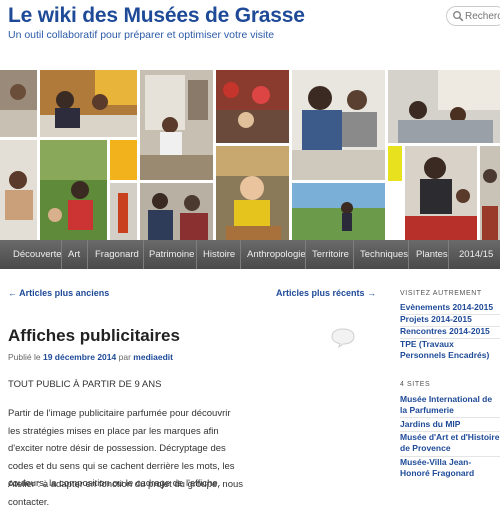 The image size is (500, 511). Describe the element at coordinates (326, 293) in the screenshot. I see `newer-posts-link: Articles plus récents →` at that location.